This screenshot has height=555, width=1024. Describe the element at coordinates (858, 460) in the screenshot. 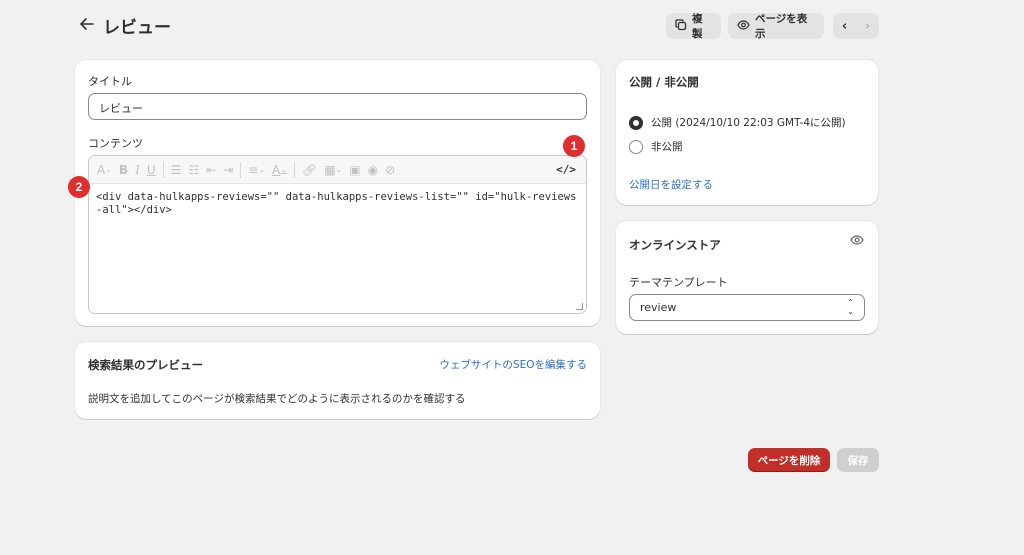

I see `save-button: 保存` at that location.